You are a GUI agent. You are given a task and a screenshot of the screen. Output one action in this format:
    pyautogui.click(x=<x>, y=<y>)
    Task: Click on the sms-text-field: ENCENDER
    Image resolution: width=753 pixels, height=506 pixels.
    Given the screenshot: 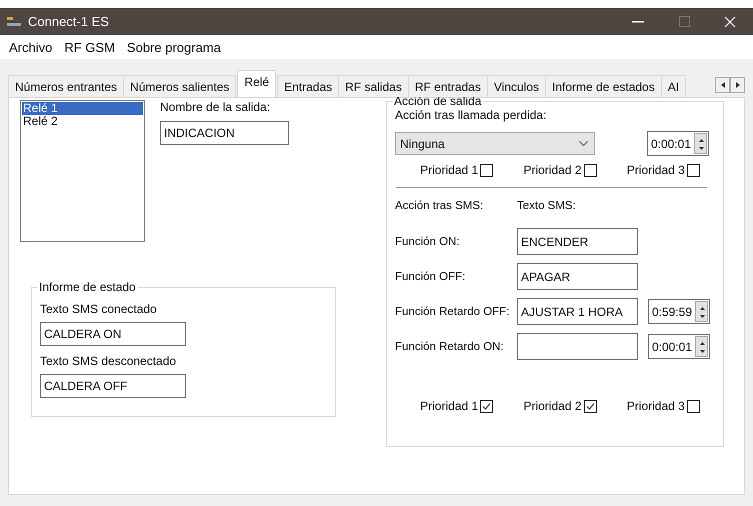 What is the action you would take?
    pyautogui.click(x=577, y=241)
    